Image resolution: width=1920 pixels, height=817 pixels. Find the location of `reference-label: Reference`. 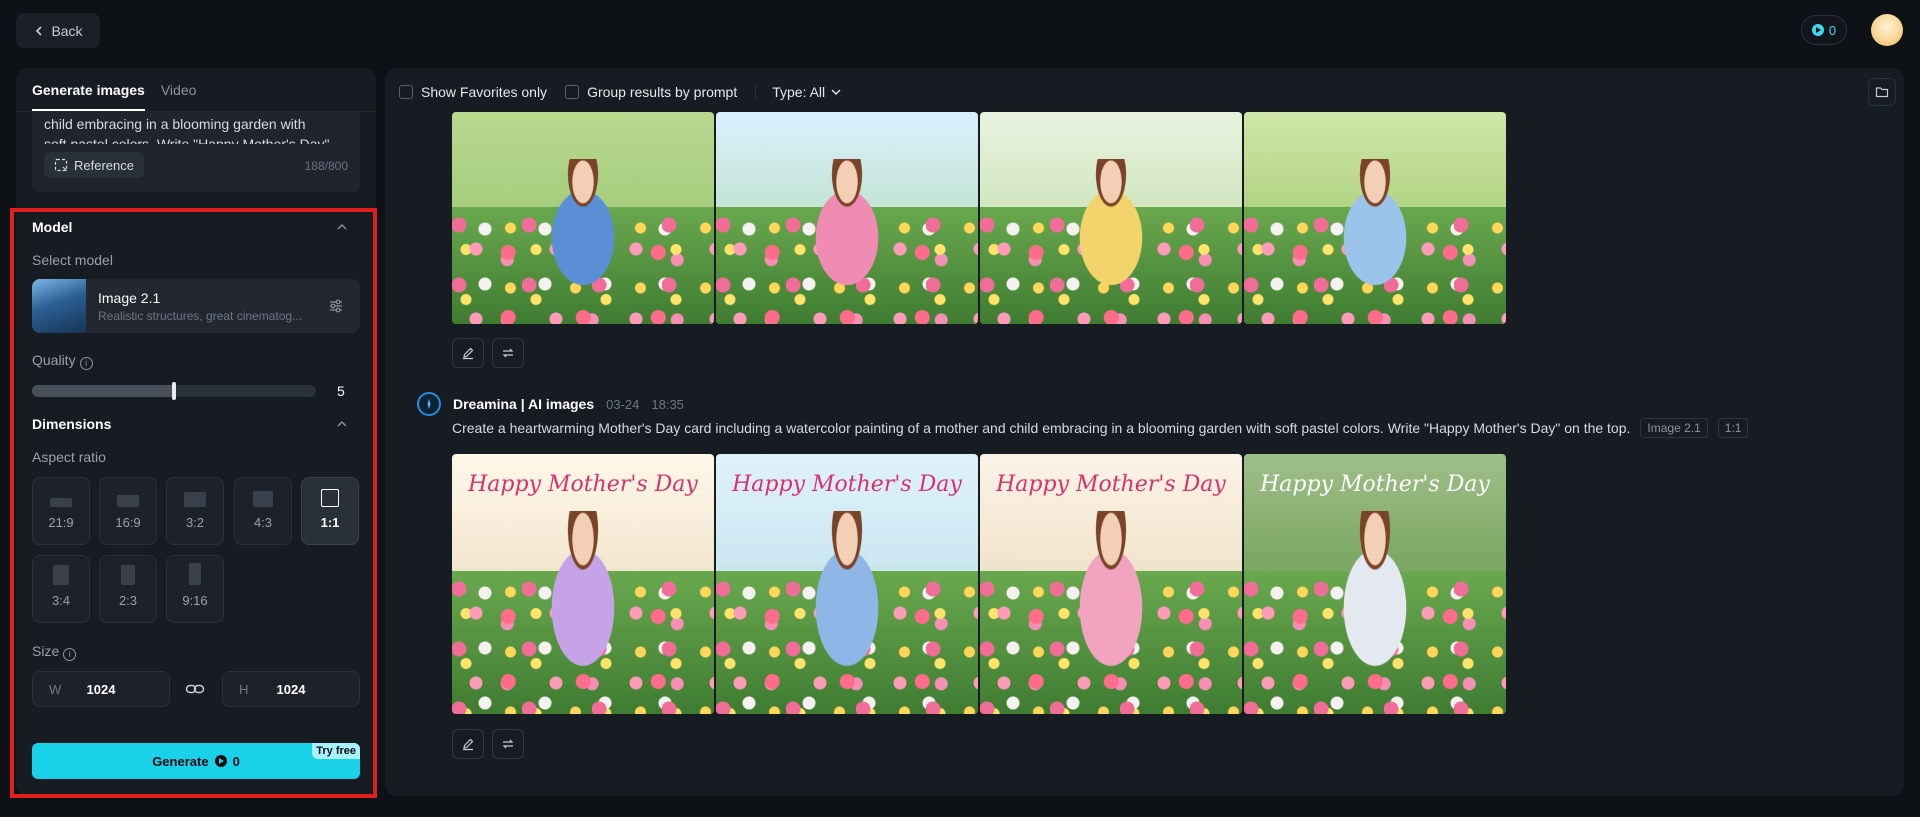

reference-label: Reference is located at coordinates (104, 165).